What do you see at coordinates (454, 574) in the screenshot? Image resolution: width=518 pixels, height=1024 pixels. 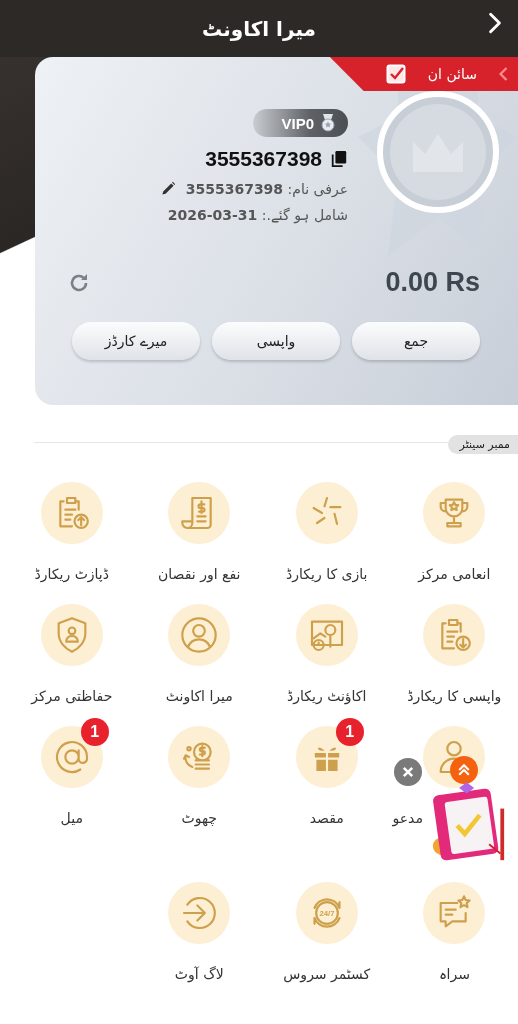 I see `menu-label: انعامی مرکز` at bounding box center [454, 574].